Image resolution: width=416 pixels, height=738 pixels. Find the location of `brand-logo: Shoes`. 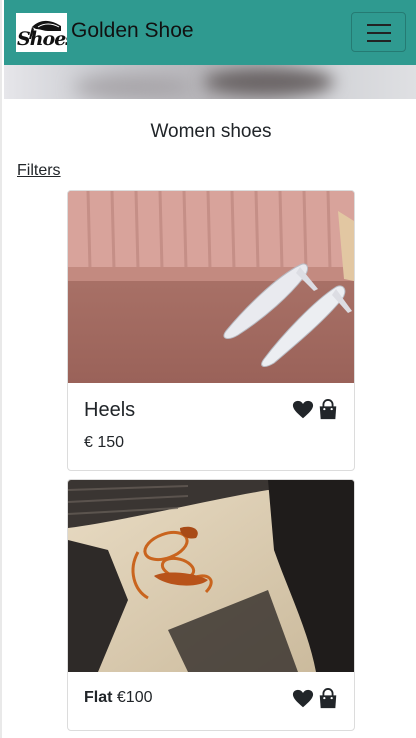

brand-logo: Shoes is located at coordinates (41, 32).